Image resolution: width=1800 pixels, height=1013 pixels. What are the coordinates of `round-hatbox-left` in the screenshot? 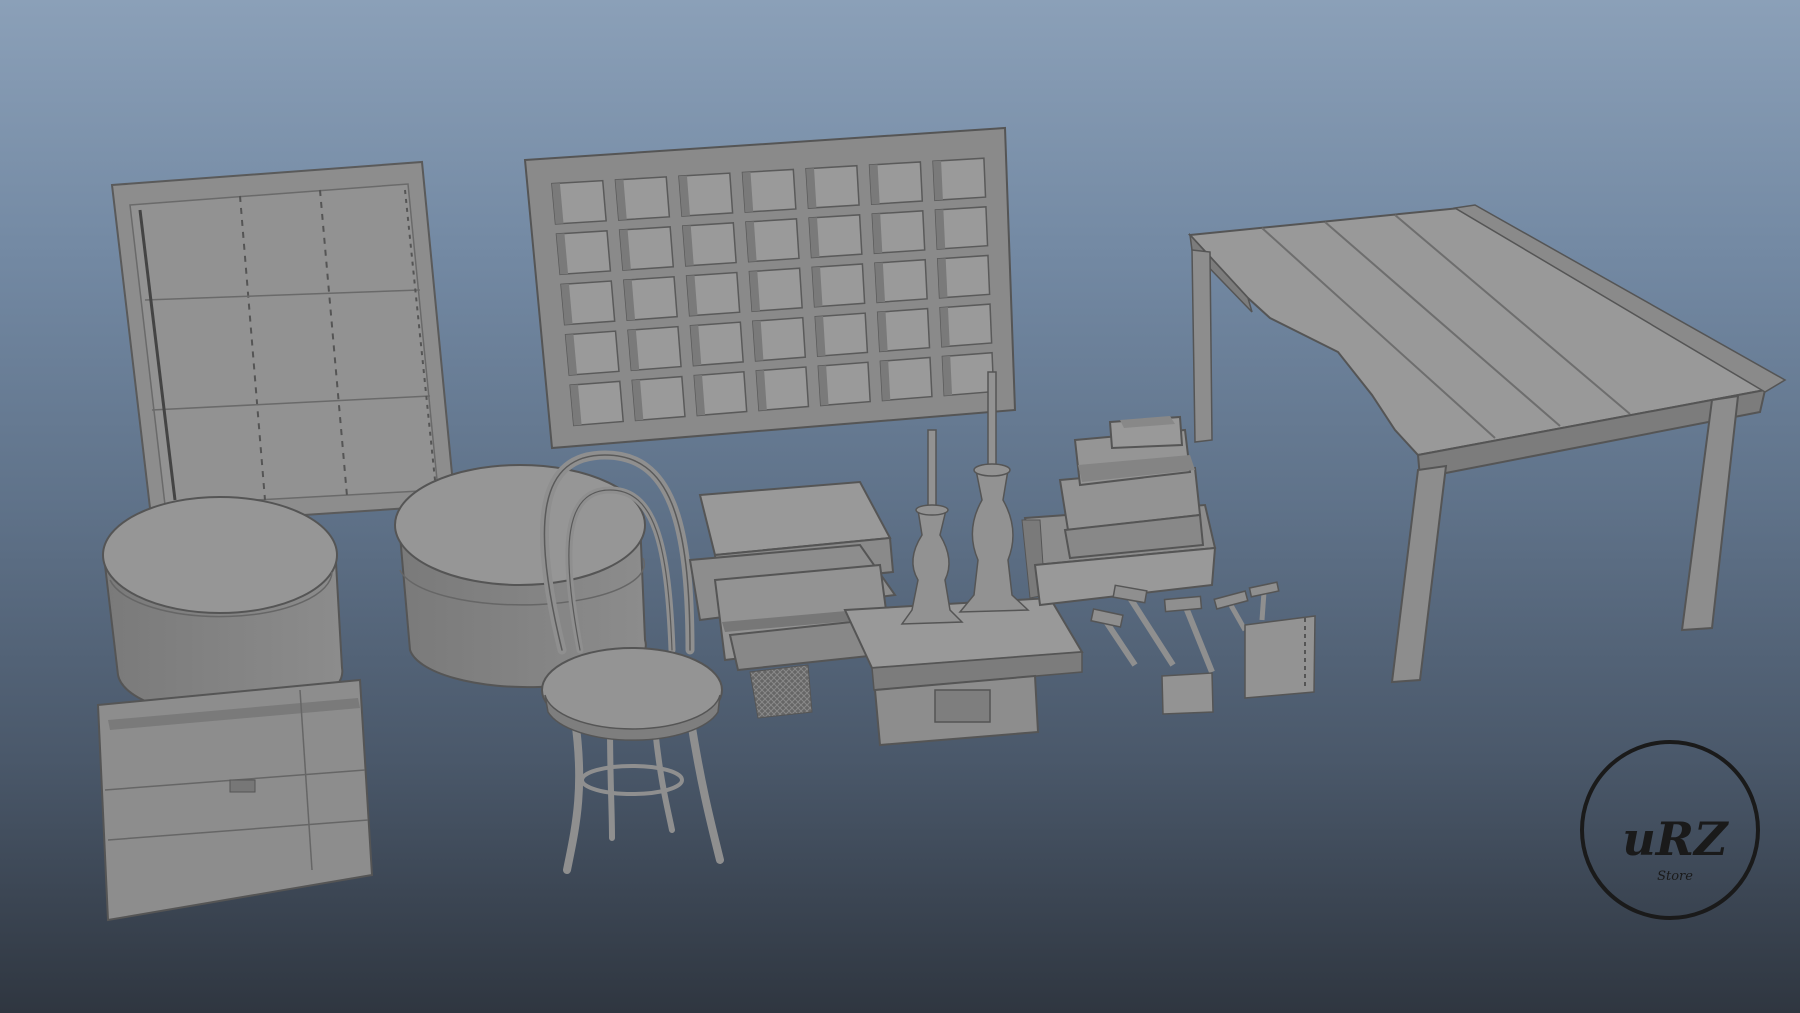 It's located at (223, 607).